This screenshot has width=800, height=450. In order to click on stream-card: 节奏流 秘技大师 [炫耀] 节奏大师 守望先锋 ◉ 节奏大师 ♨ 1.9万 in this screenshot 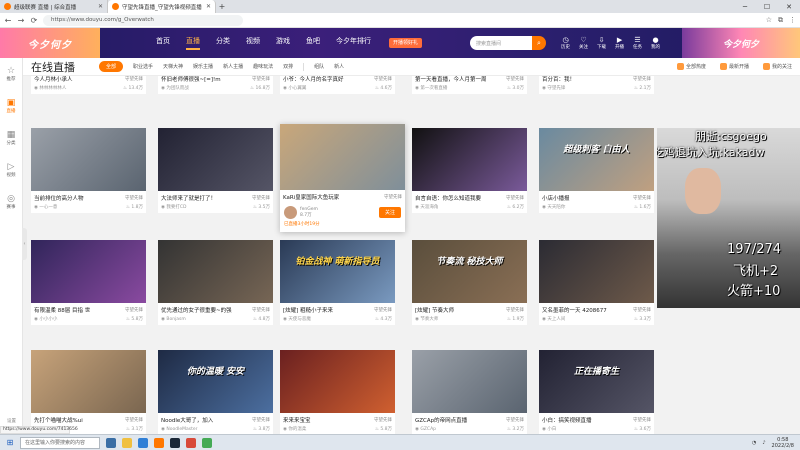, I will do `click(469, 282)`.